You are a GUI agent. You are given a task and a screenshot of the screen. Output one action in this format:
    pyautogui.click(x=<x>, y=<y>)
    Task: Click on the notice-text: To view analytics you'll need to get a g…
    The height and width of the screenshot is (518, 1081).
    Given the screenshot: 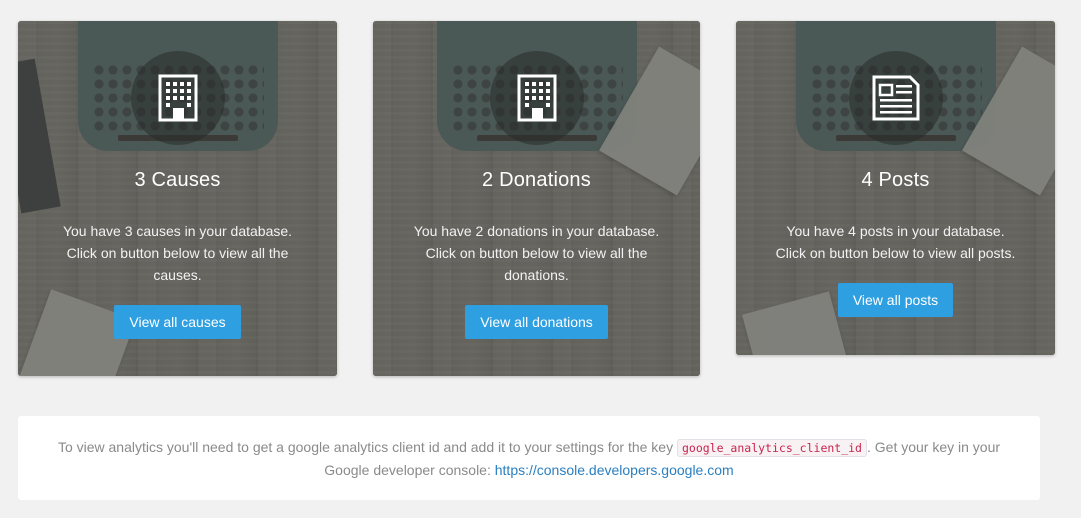 What is the action you would take?
    pyautogui.click(x=367, y=447)
    